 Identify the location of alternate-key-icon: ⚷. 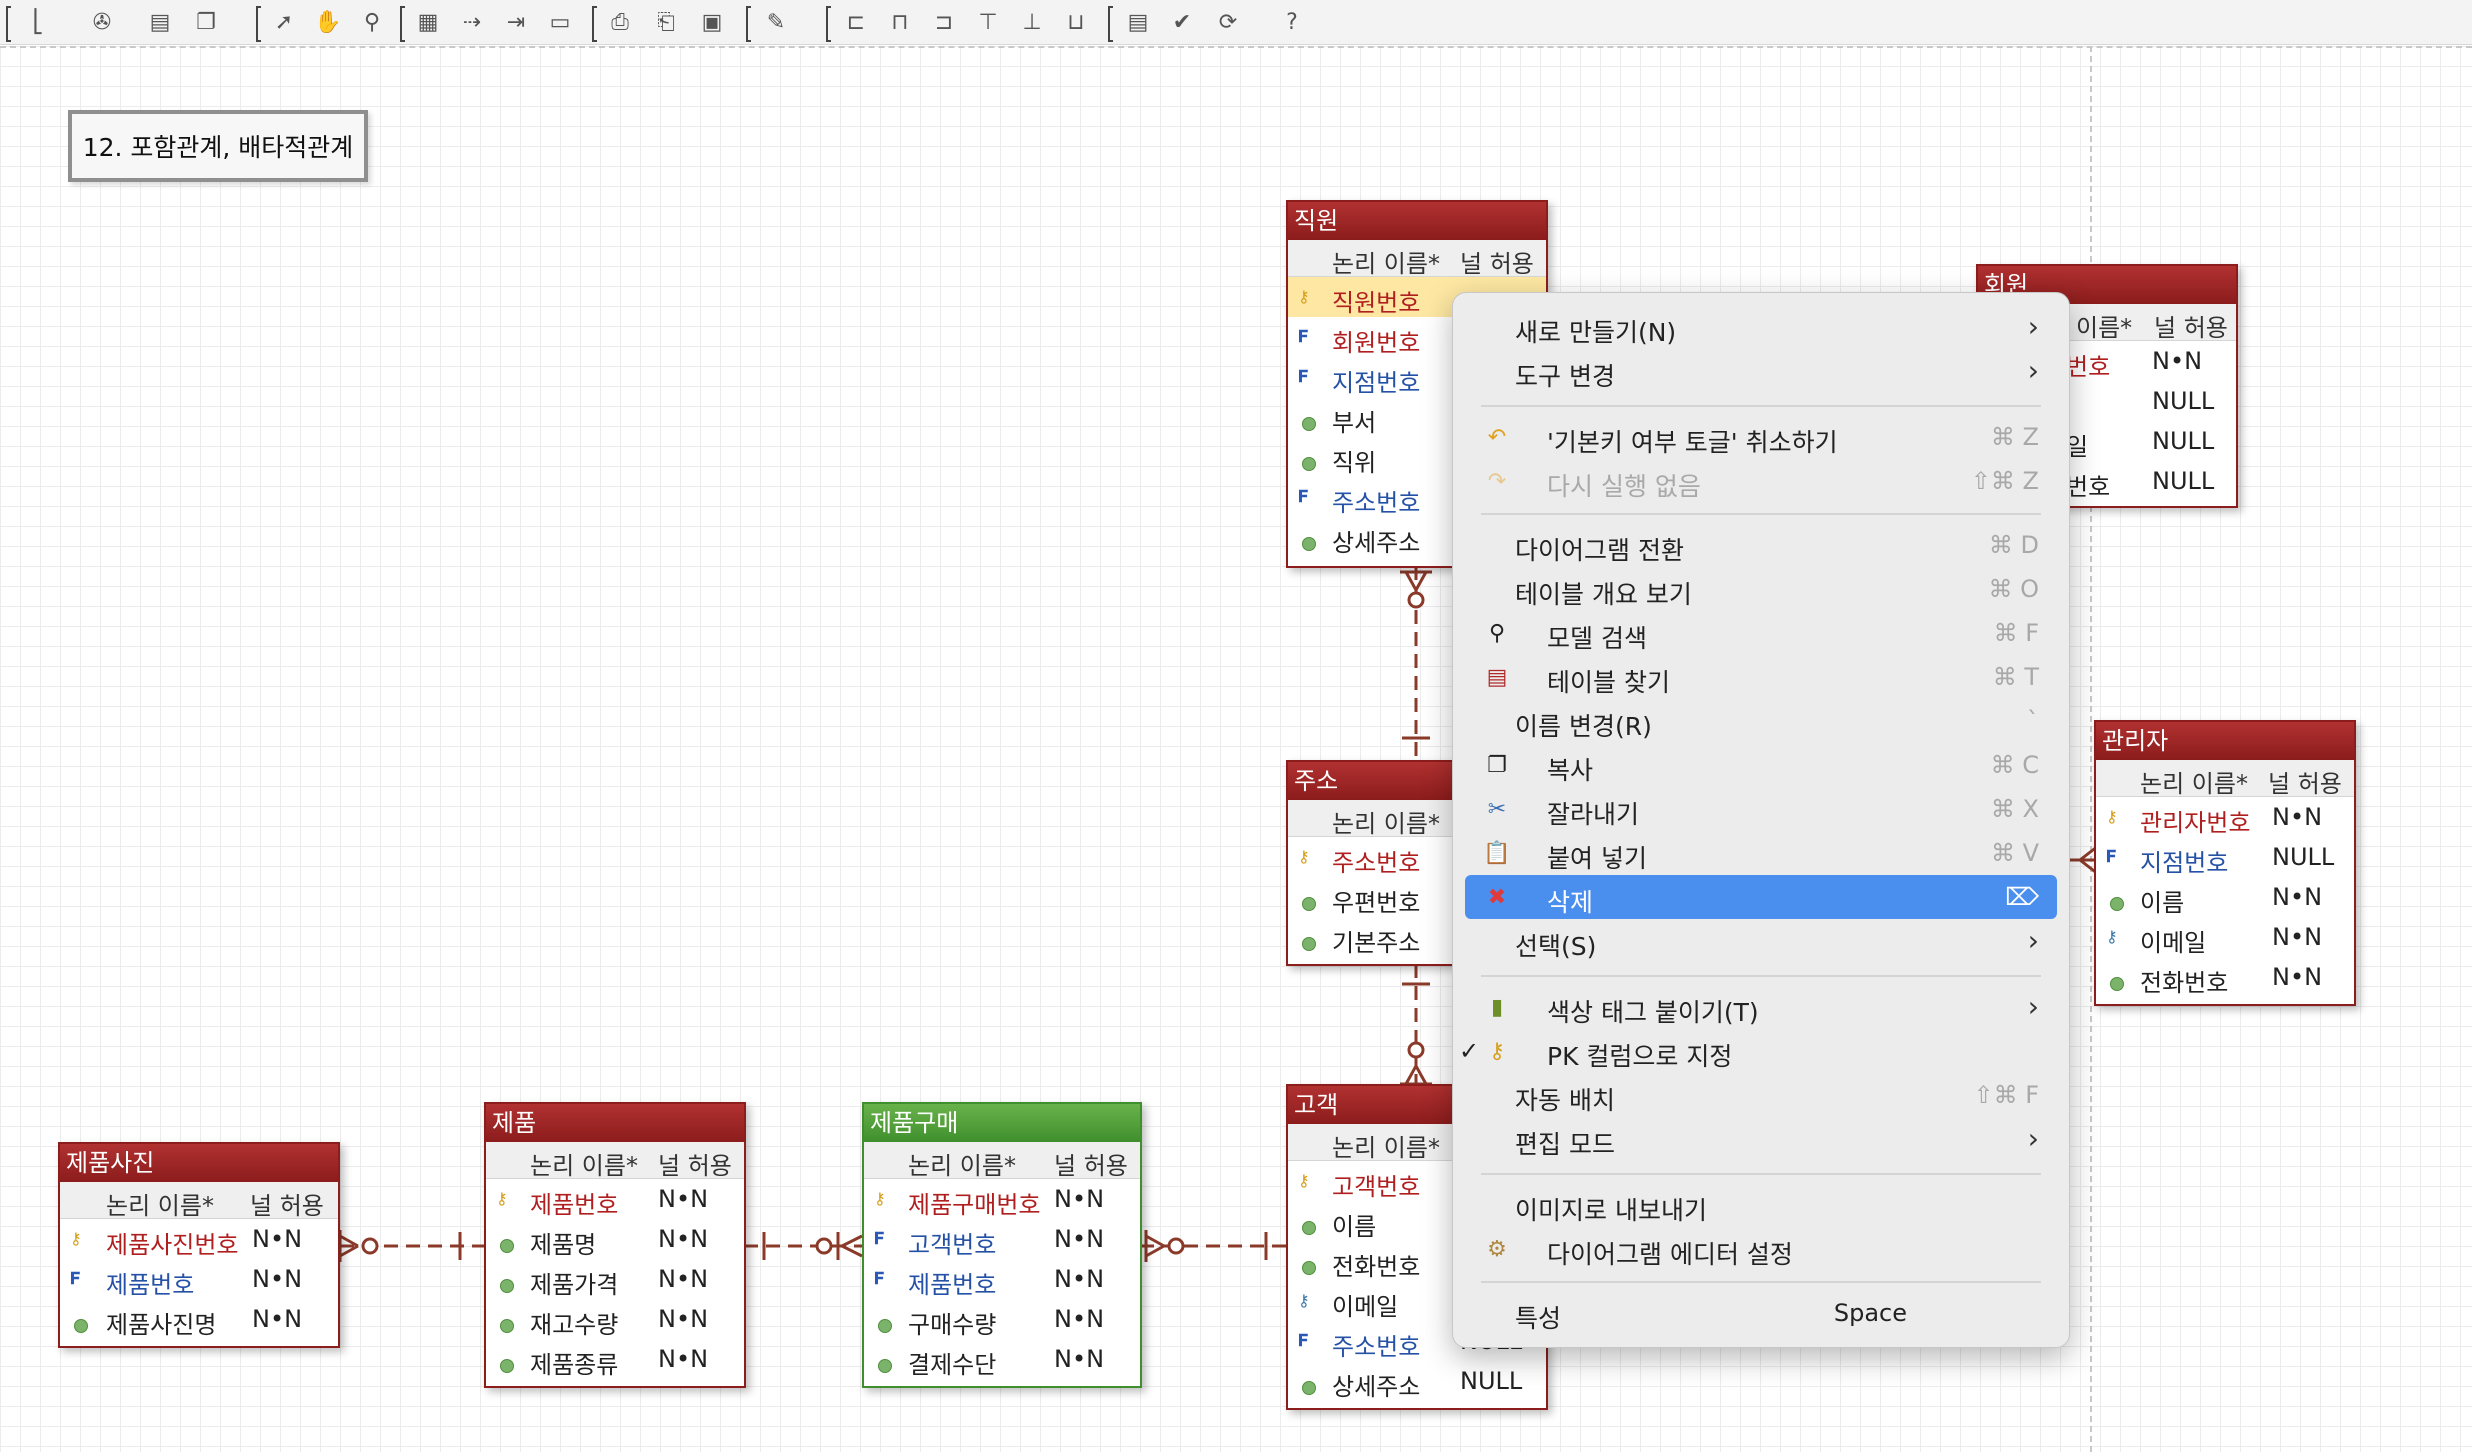
(2112, 936).